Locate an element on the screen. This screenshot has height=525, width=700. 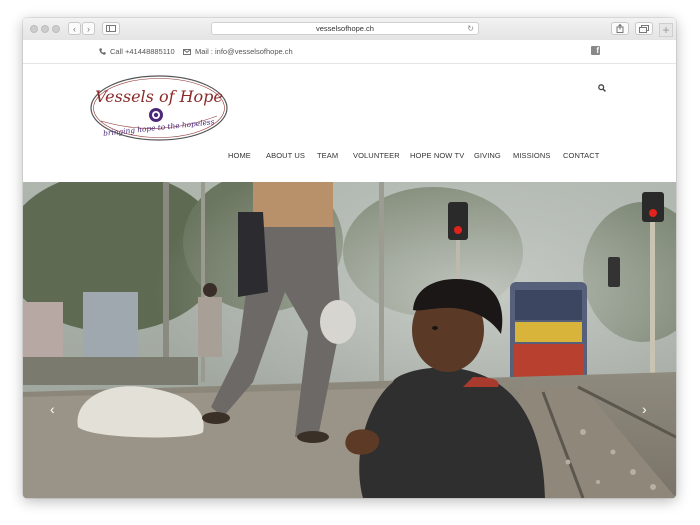
nav-about-us: ABOUT US is located at coordinates (285, 155).